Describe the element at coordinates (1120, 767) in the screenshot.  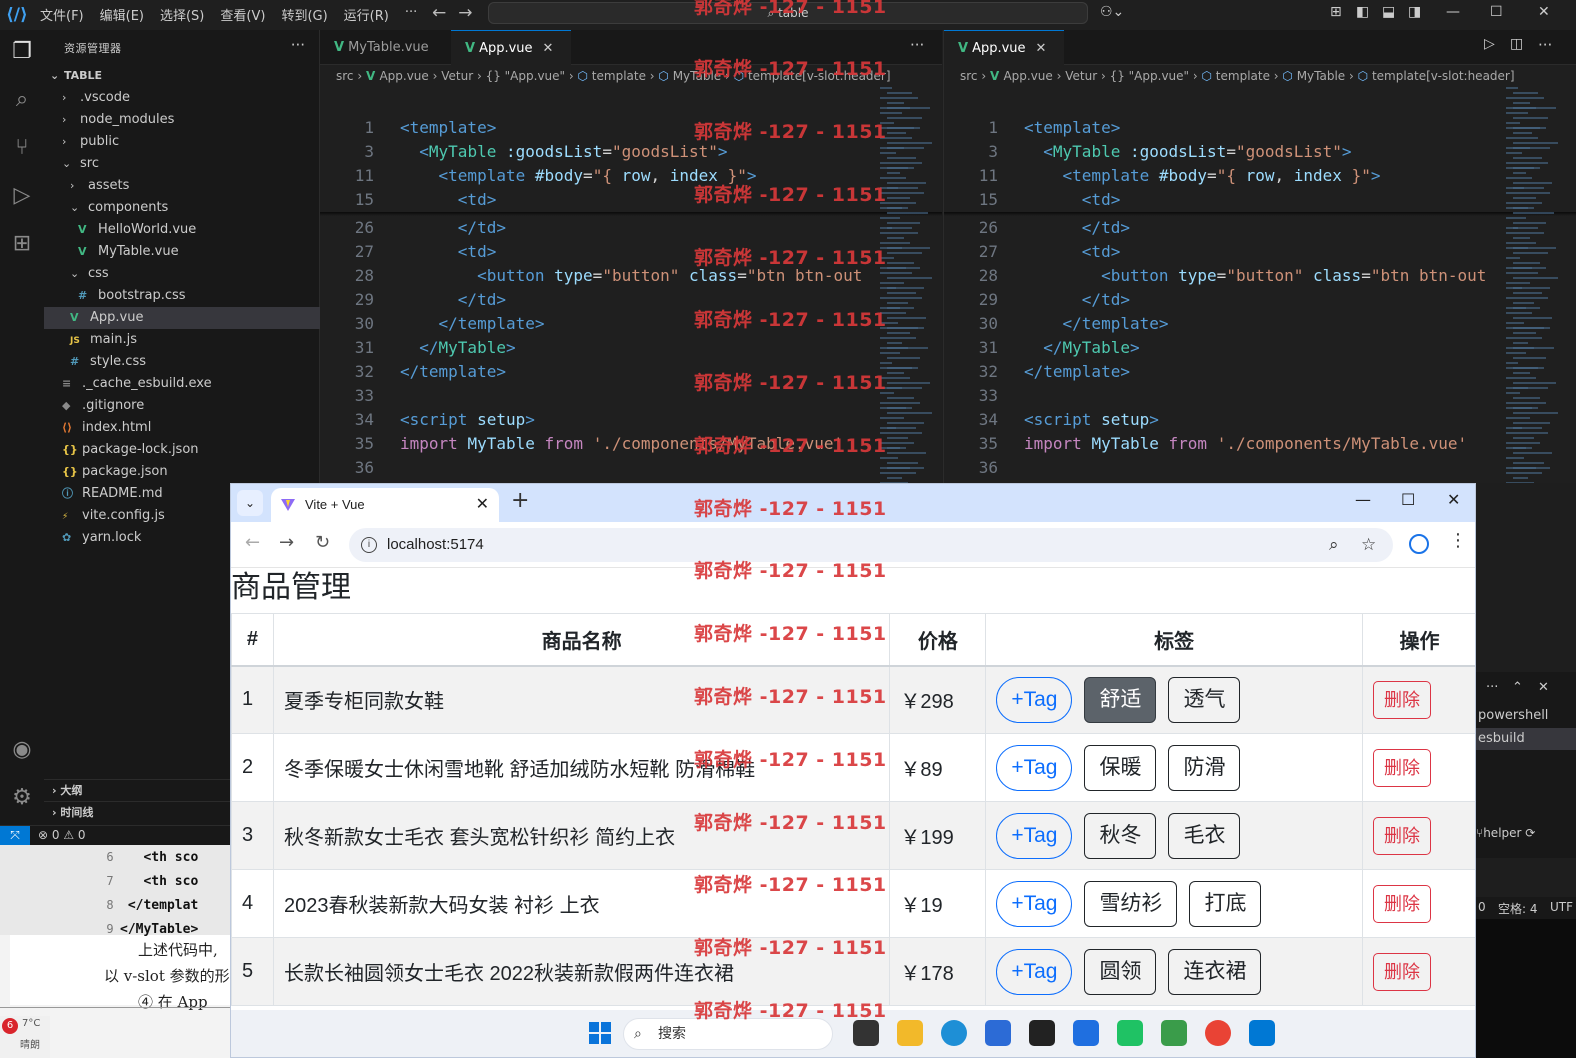
I see `tag-badge: 保暖` at that location.